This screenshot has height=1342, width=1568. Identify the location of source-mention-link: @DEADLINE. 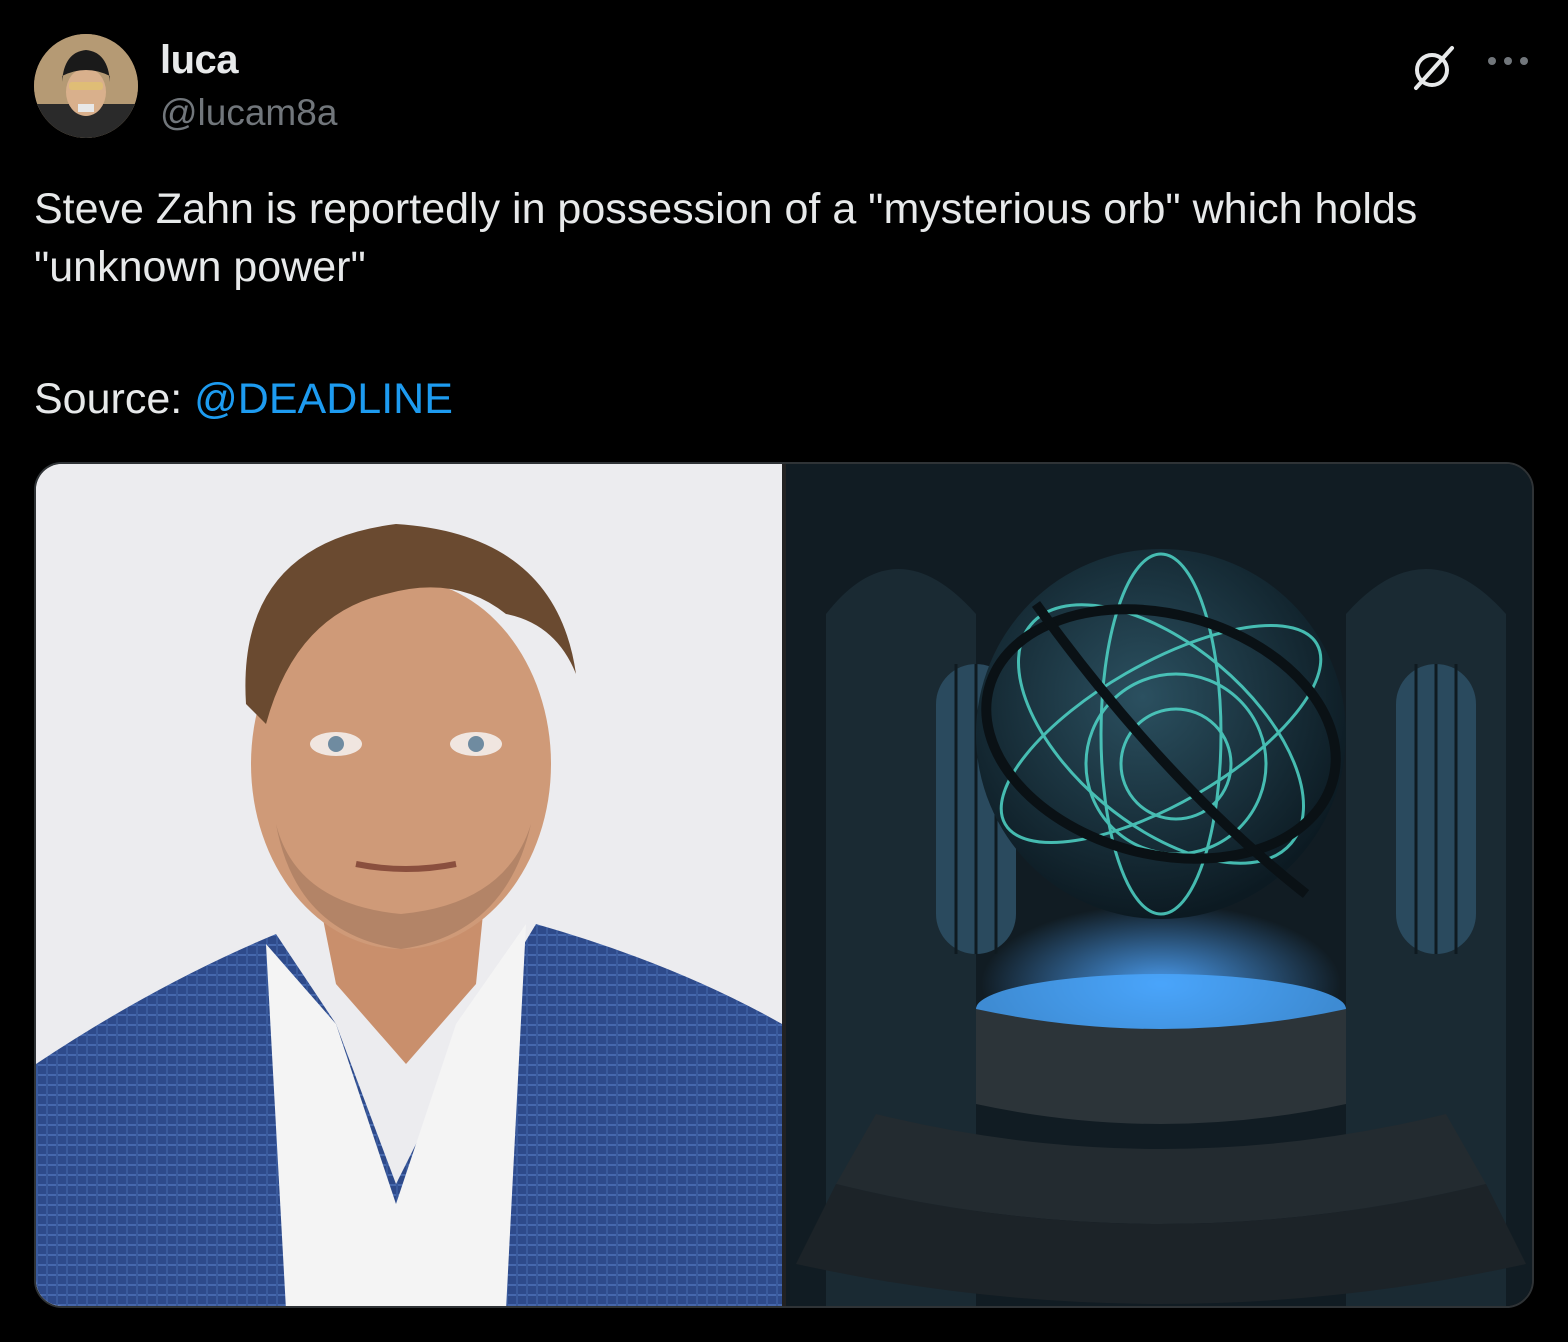
(323, 399).